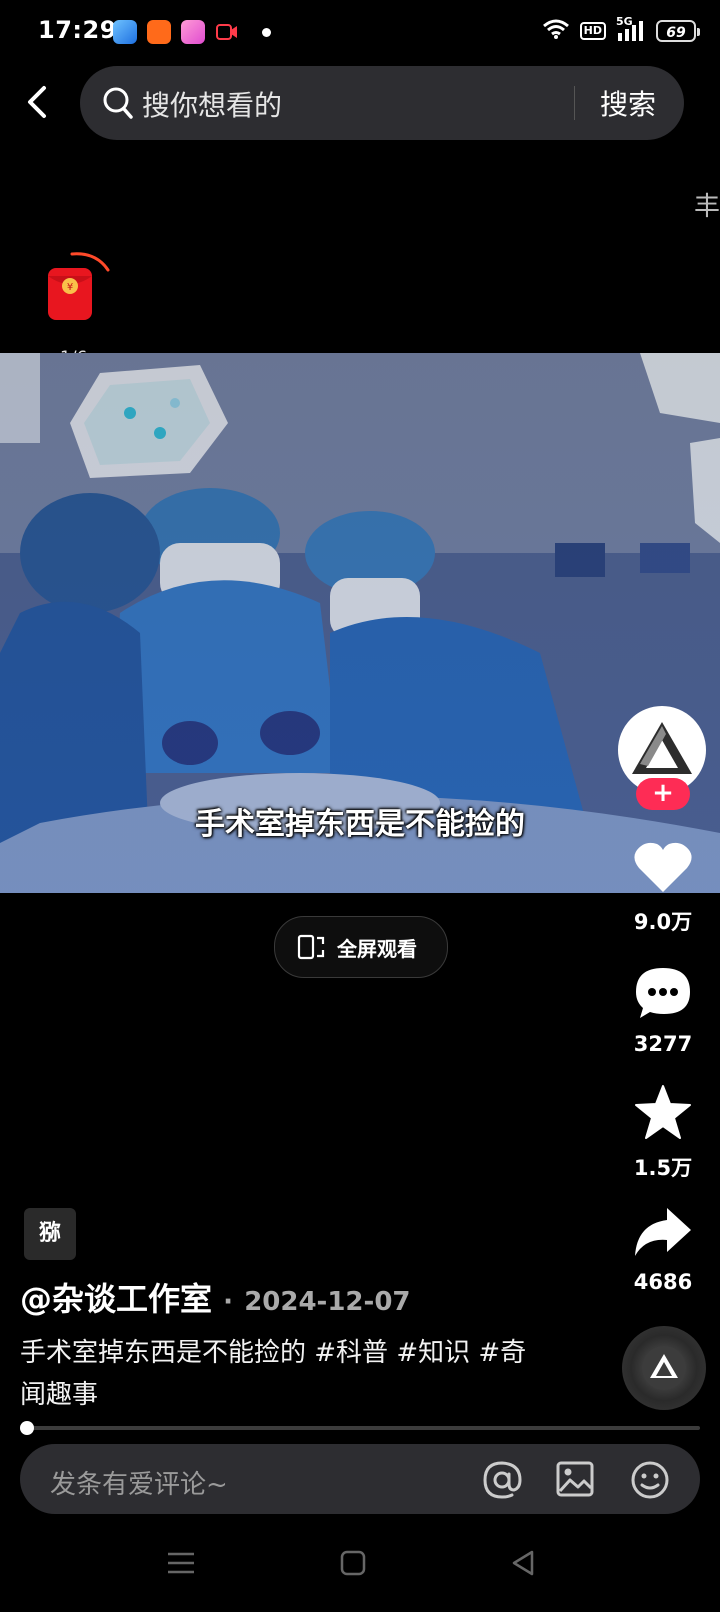 The height and width of the screenshot is (1612, 720). Describe the element at coordinates (650, 1482) in the screenshot. I see `emoji-icon` at that location.